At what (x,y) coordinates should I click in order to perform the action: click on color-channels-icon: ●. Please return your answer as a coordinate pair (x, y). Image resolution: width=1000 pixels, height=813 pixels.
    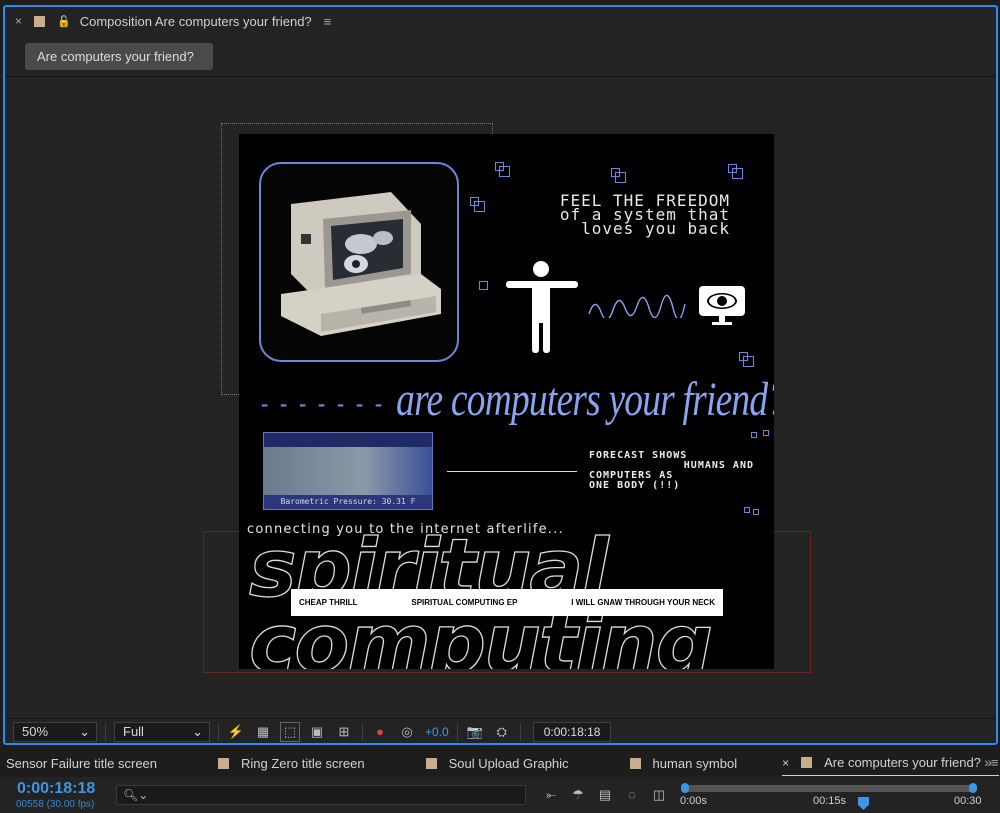
    Looking at the image, I should click on (380, 732).